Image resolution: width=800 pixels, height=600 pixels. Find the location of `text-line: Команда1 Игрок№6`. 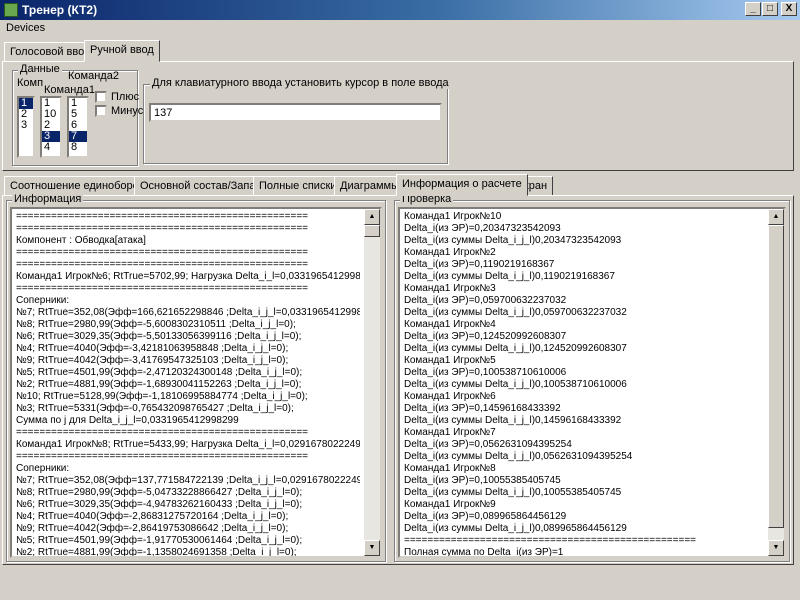

text-line: Команда1 Игрок№6 is located at coordinates (450, 396).